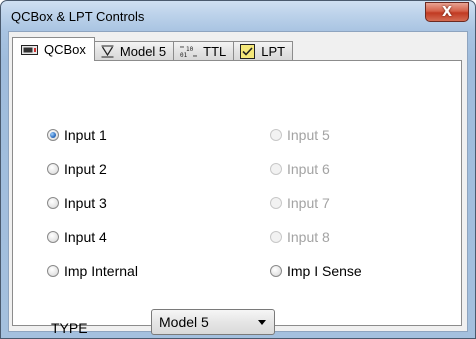  Describe the element at coordinates (308, 237) in the screenshot. I see `radio-label: Input 8` at that location.